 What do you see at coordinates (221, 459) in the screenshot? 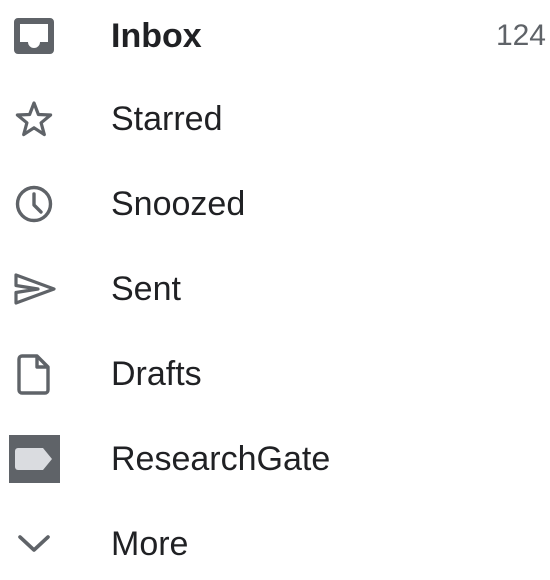
I see `sidebar-item-label: ResearchGate` at bounding box center [221, 459].